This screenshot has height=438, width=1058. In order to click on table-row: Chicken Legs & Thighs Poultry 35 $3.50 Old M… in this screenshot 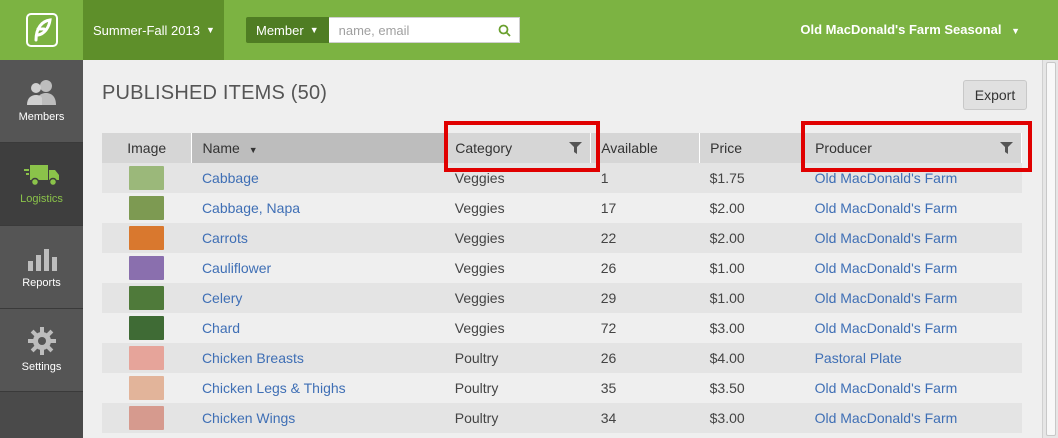, I will do `click(562, 388)`.